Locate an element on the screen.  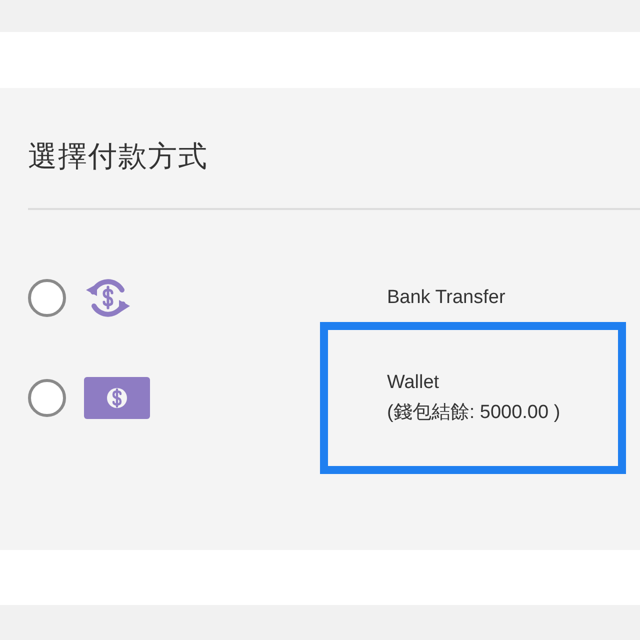
option-label-area: Wallet (錢包結餘: 5000.00 ) is located at coordinates (473, 398).